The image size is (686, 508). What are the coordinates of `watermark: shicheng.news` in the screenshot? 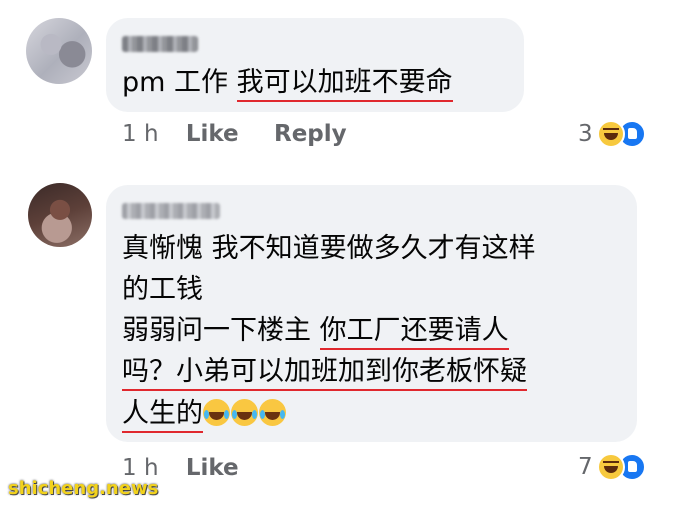 It's located at (83, 488).